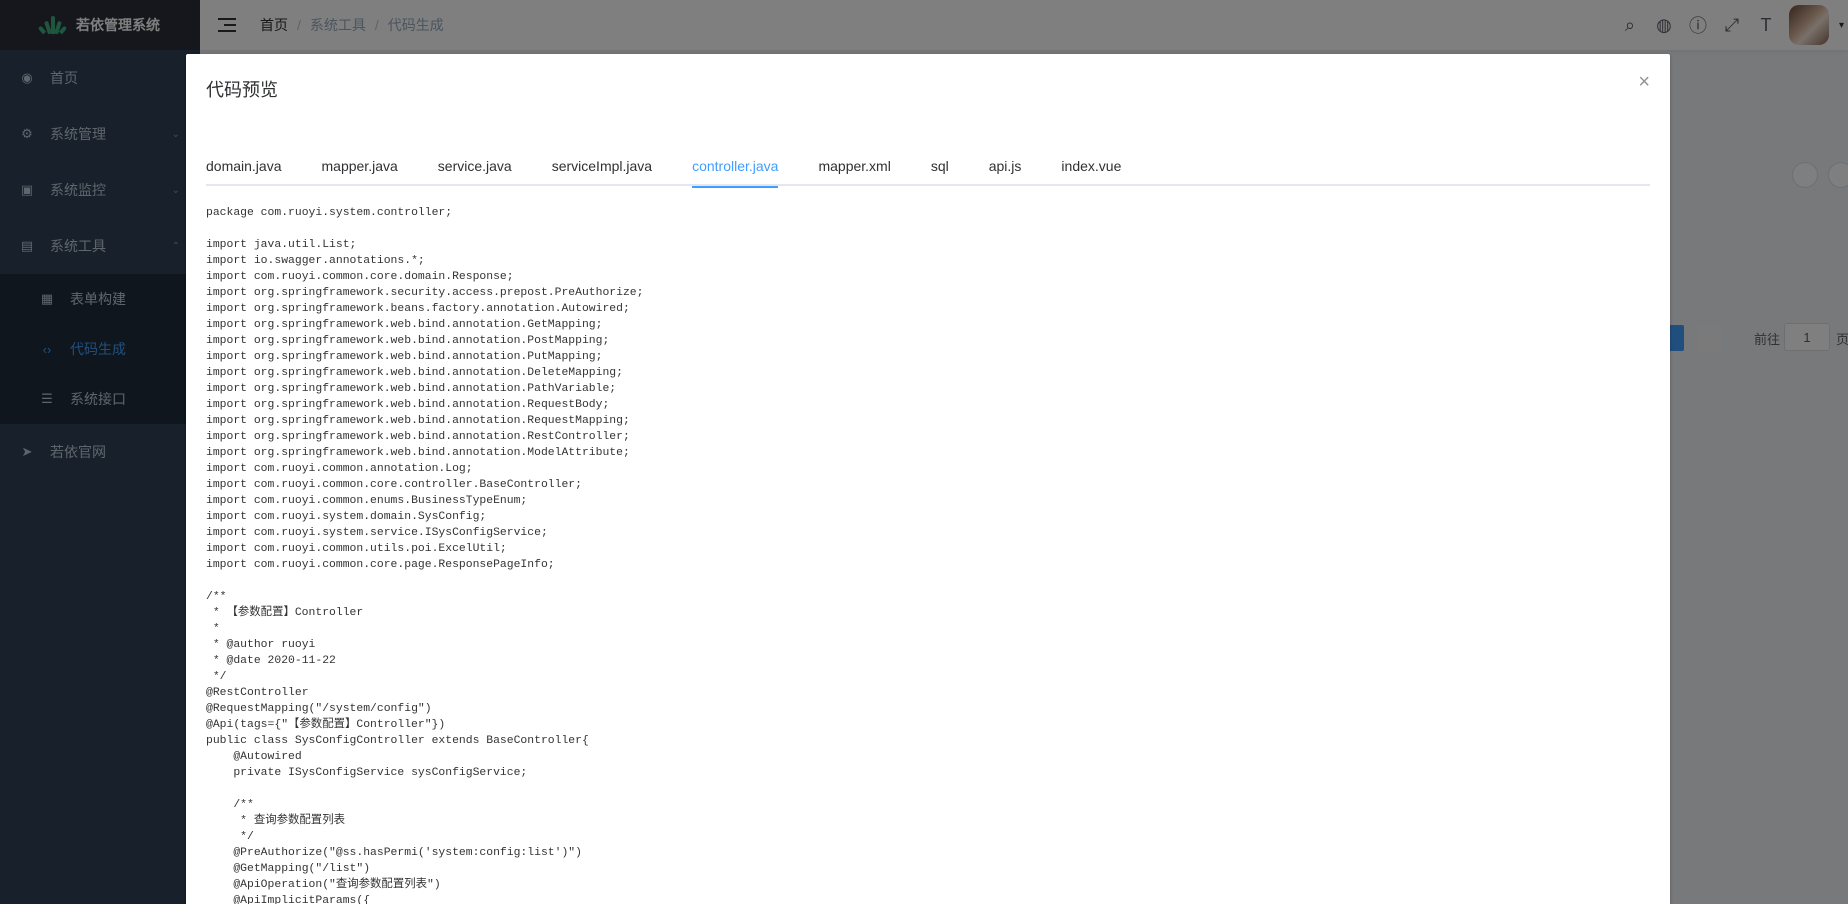  I want to click on tab-domain-java: domain.java, so click(244, 166).